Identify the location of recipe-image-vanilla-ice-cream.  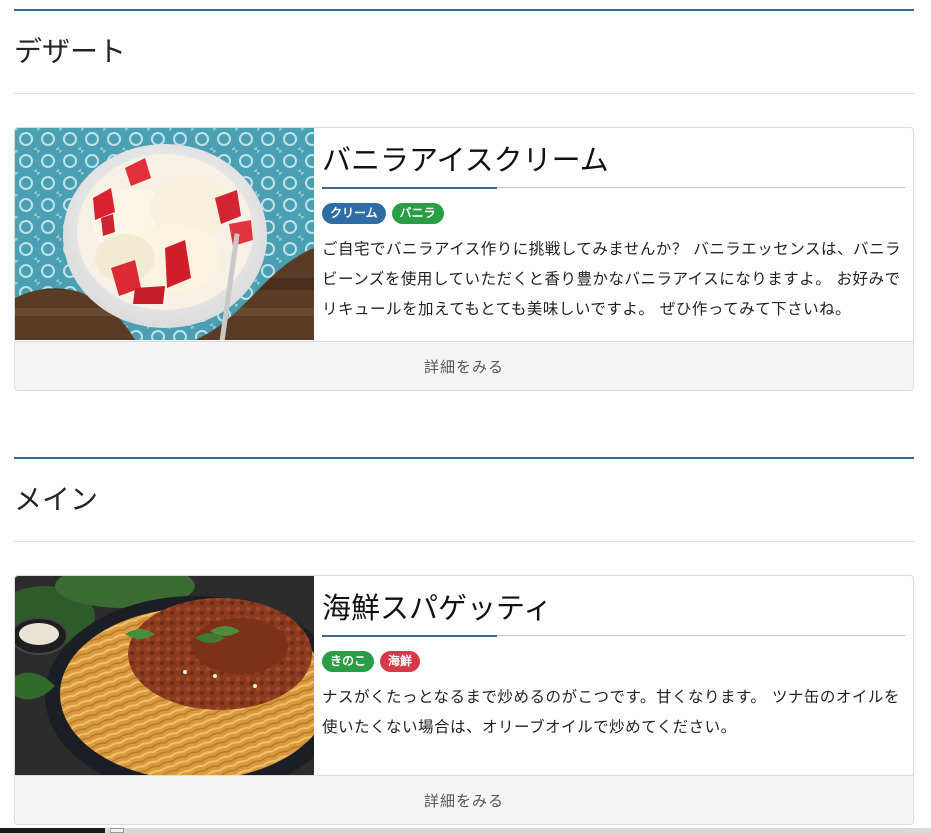
(164, 234).